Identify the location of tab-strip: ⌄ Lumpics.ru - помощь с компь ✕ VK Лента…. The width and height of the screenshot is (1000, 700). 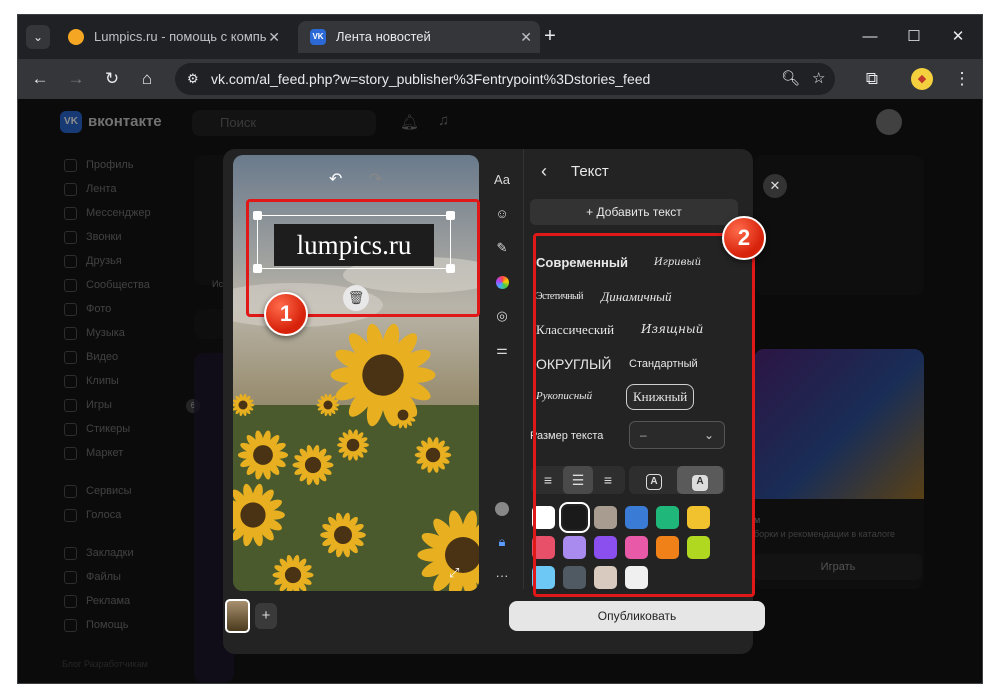
(500, 37).